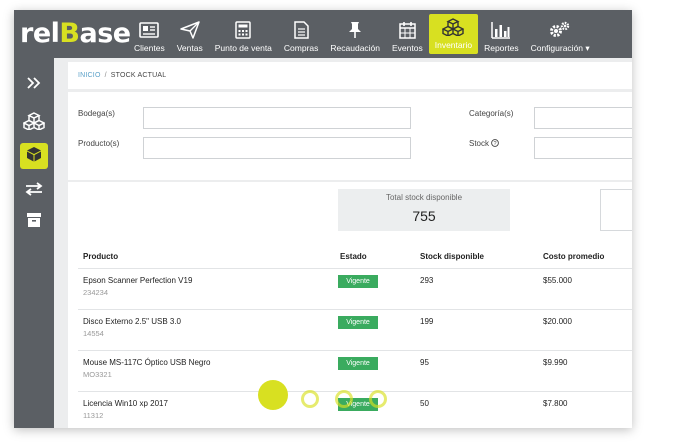 The width and height of the screenshot is (676, 445). I want to click on relbase-logo: relBase, so click(75, 34).